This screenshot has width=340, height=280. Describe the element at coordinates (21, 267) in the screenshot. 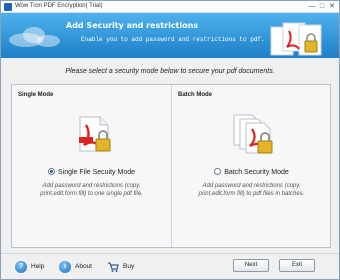

I see `help-icon: ?` at that location.